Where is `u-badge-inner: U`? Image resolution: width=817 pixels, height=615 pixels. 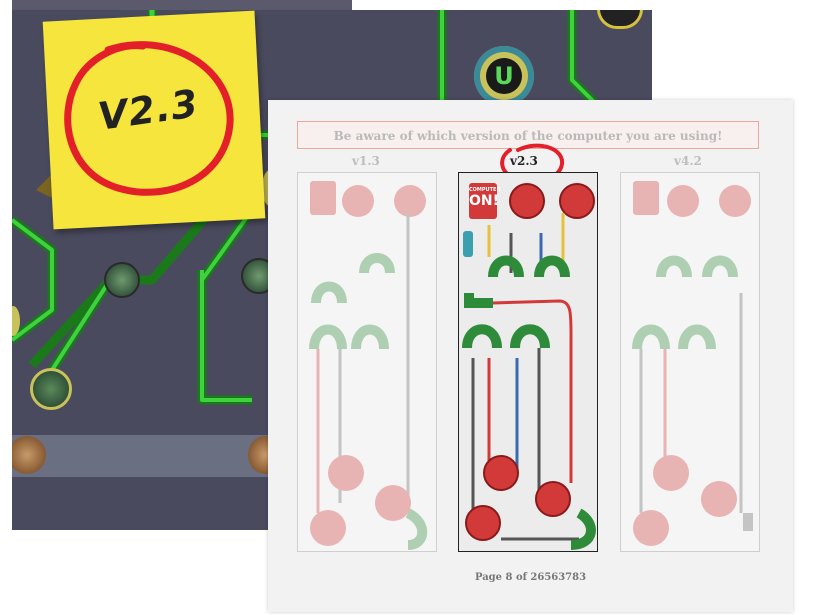 u-badge-inner: U is located at coordinates (504, 76).